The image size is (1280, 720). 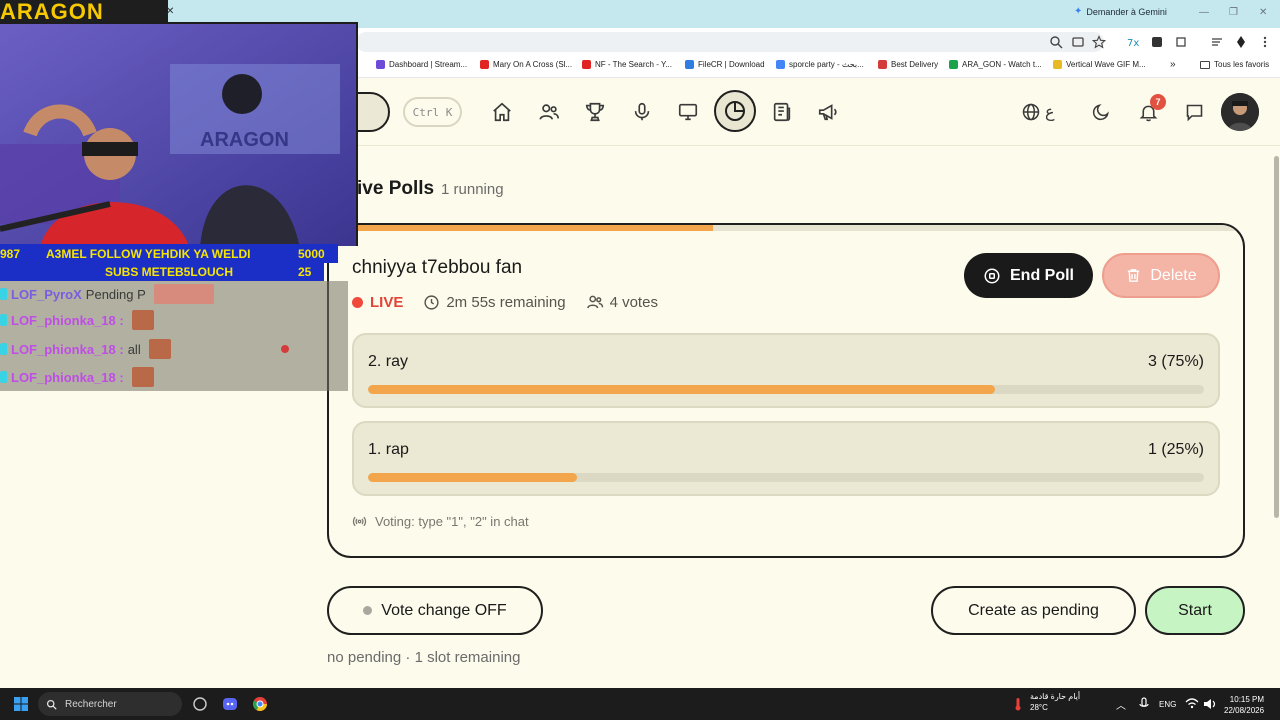 I want to click on option-bar, so click(x=786, y=389).